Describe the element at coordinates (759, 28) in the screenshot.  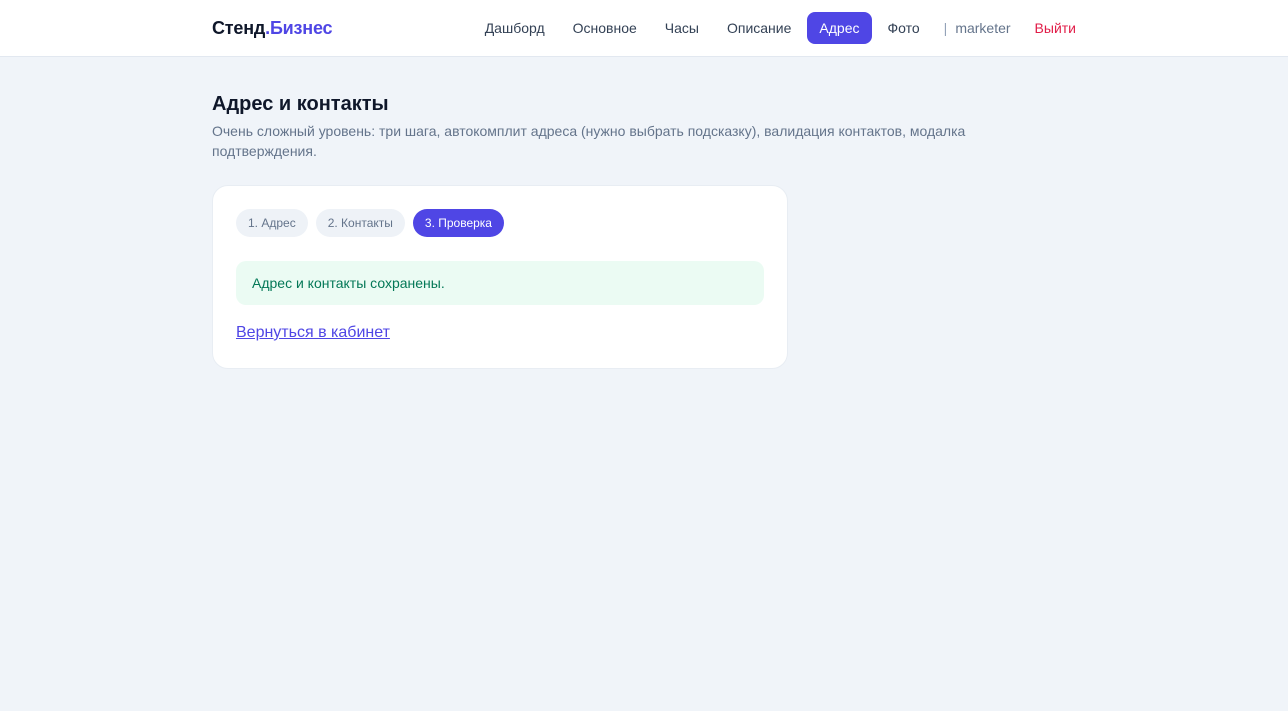
I see `nav-item-description: Описание` at that location.